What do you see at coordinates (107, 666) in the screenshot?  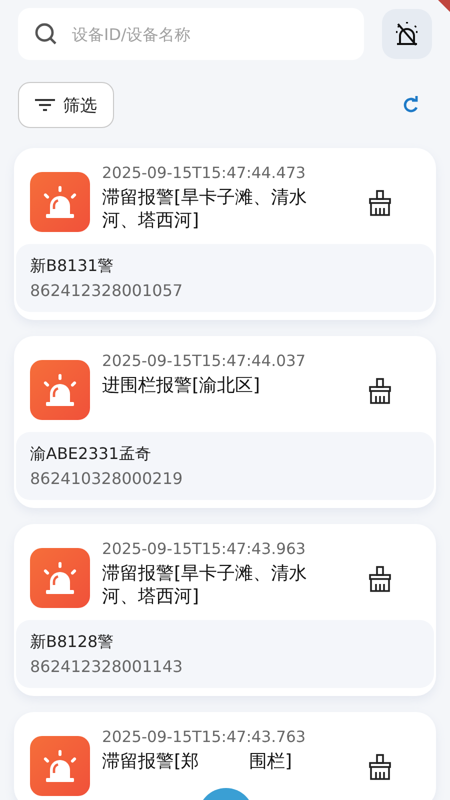 I see `device-id: 862412328001143` at bounding box center [107, 666].